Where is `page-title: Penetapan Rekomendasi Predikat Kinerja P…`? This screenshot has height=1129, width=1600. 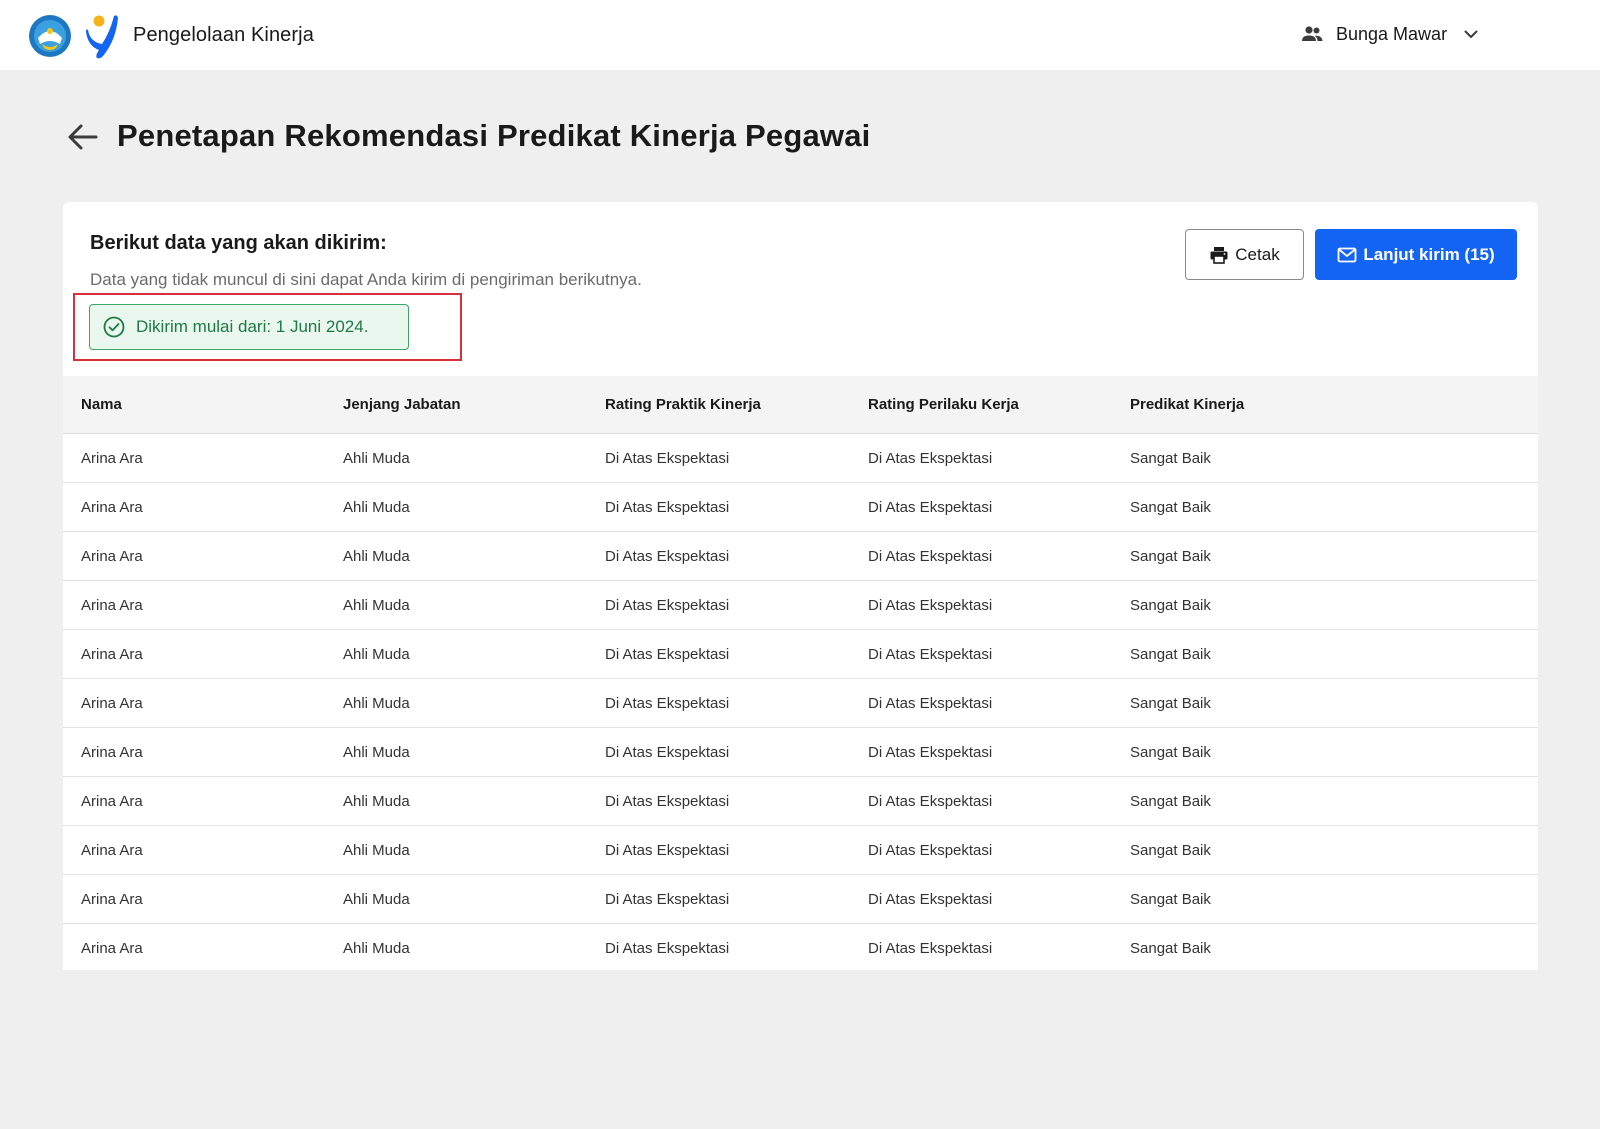
page-title: Penetapan Rekomendasi Predikat Kinerja P… is located at coordinates (494, 135).